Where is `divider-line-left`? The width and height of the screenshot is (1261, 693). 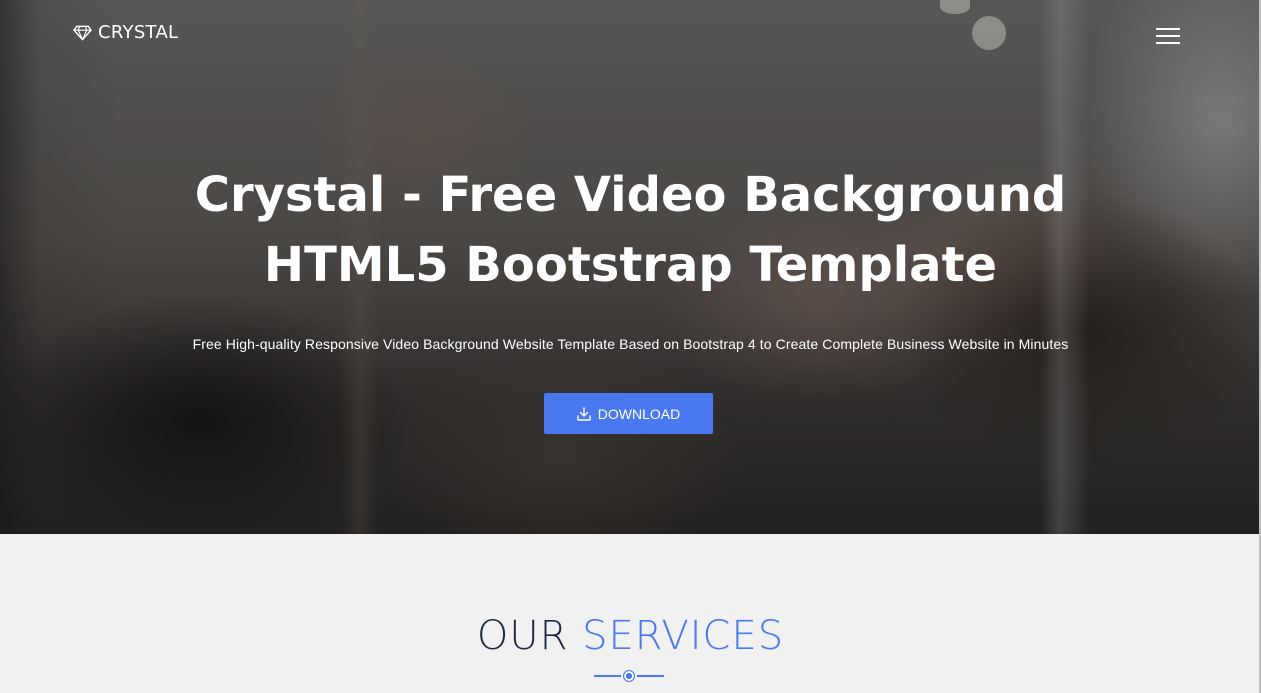 divider-line-left is located at coordinates (607, 676).